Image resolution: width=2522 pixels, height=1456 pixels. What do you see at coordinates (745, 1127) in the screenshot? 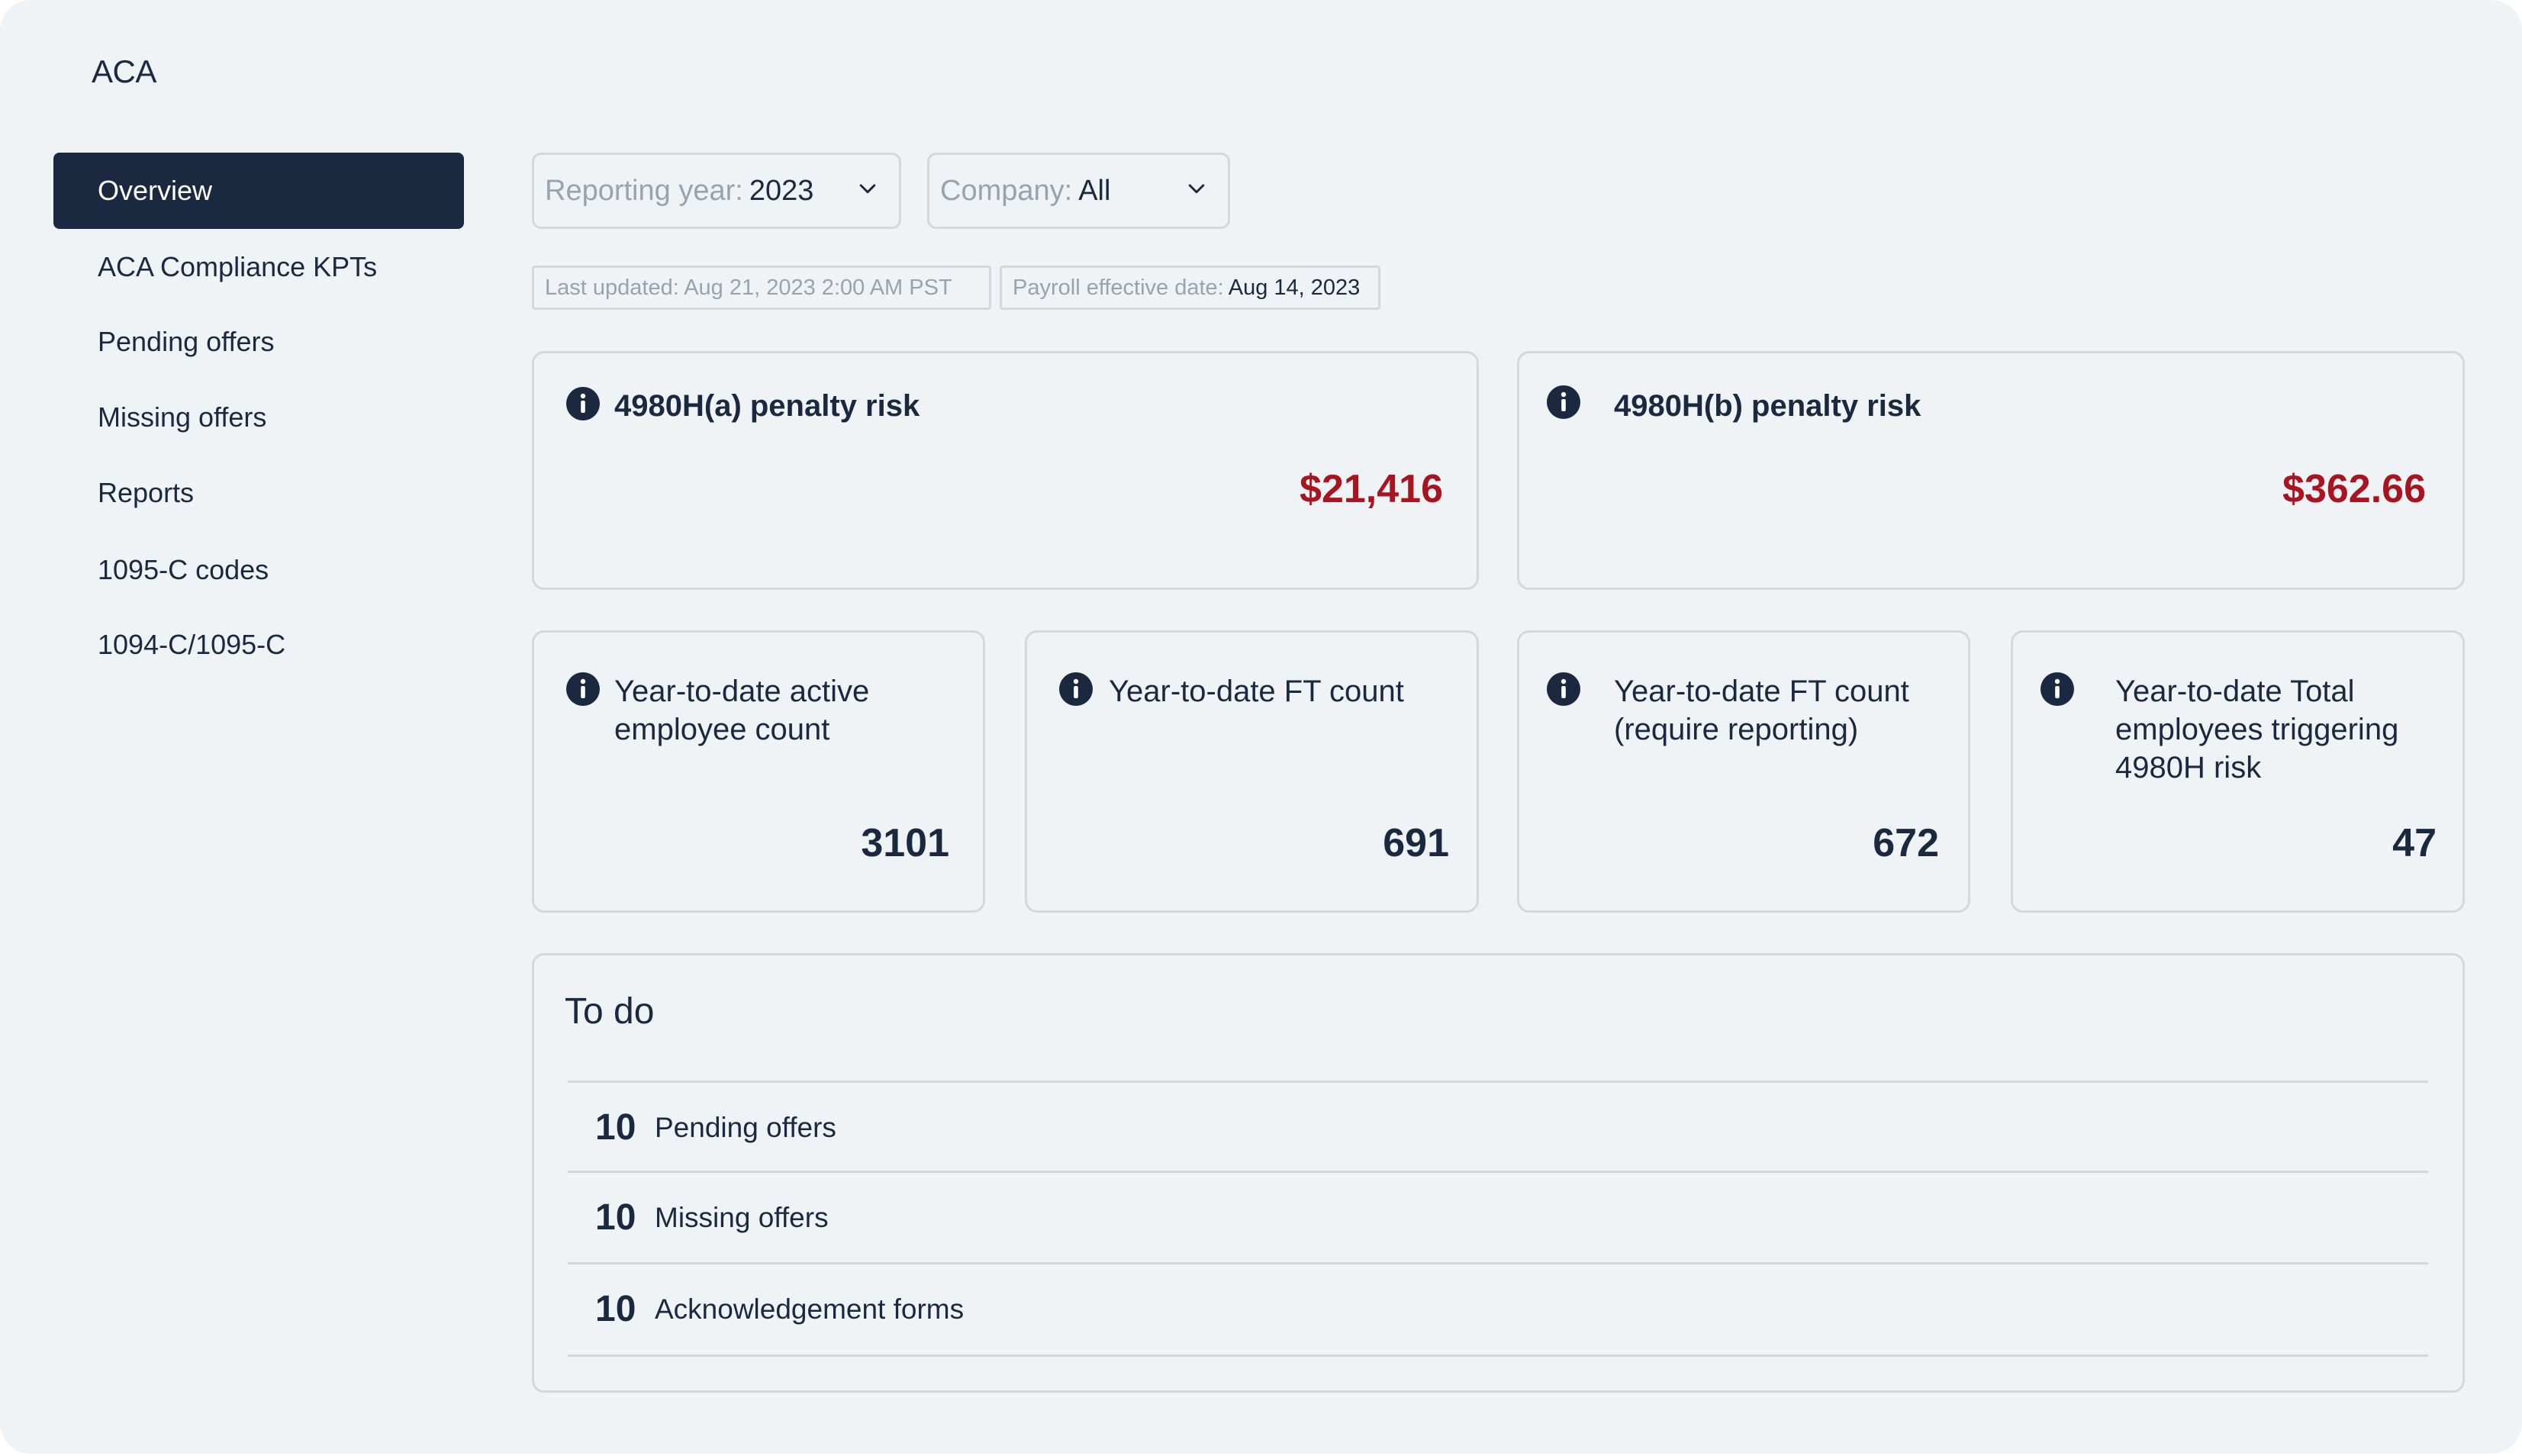
I see `todo-label: Pending offers` at bounding box center [745, 1127].